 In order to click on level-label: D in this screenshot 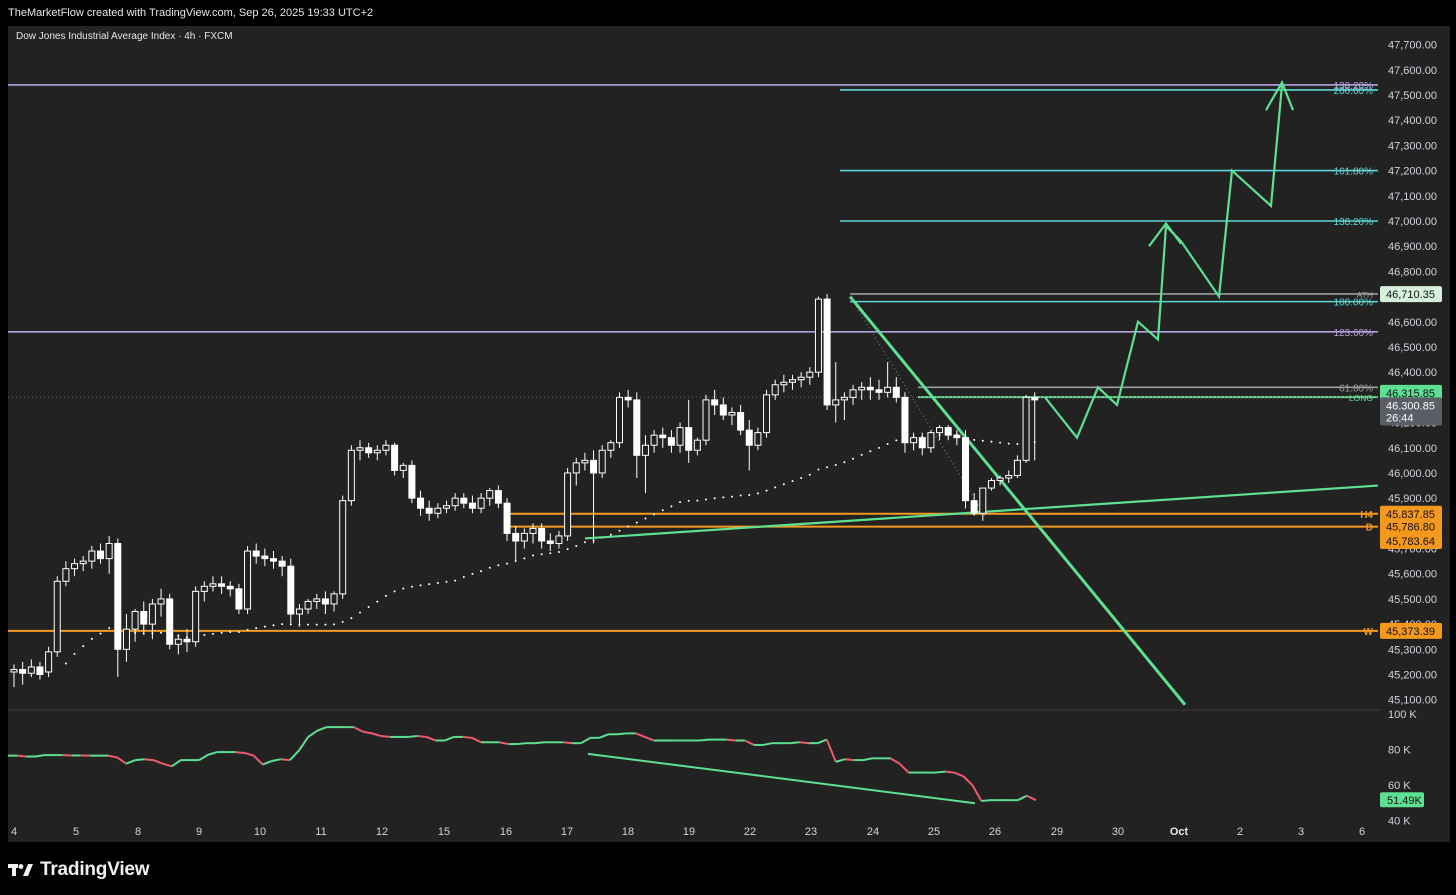, I will do `click(1369, 528)`.